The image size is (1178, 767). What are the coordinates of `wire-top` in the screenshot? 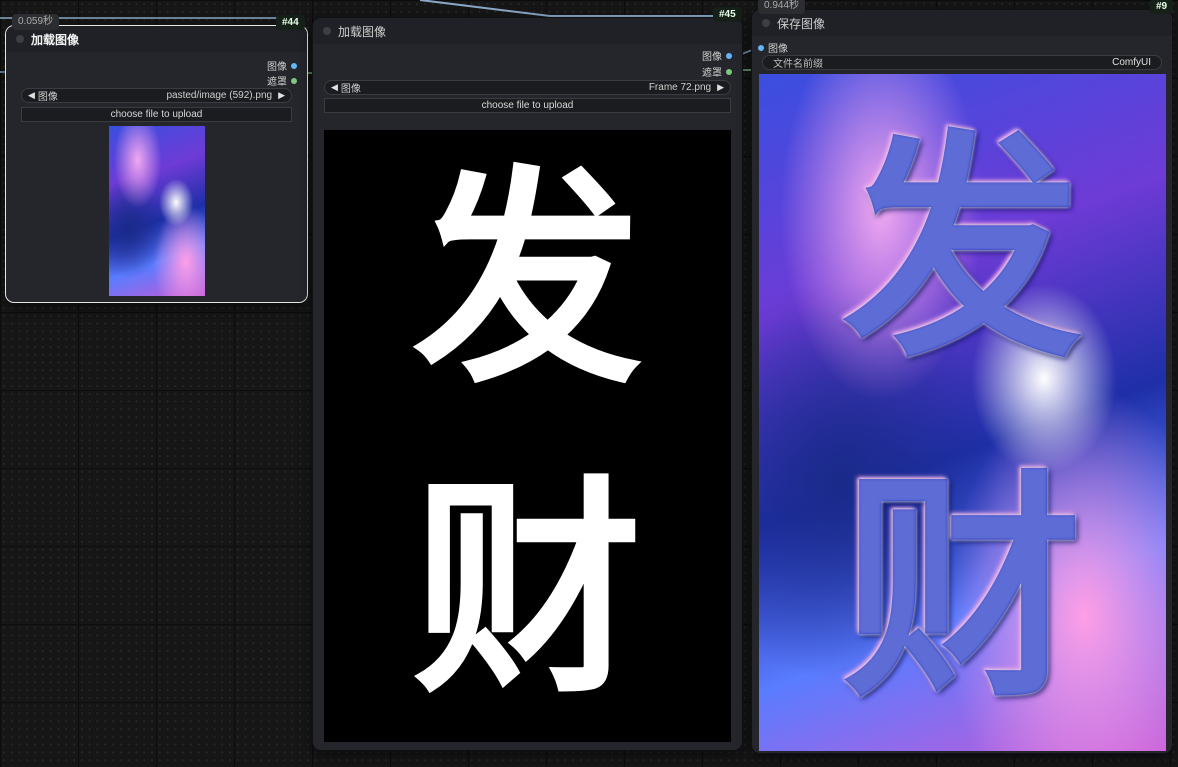 It's located at (578, 8).